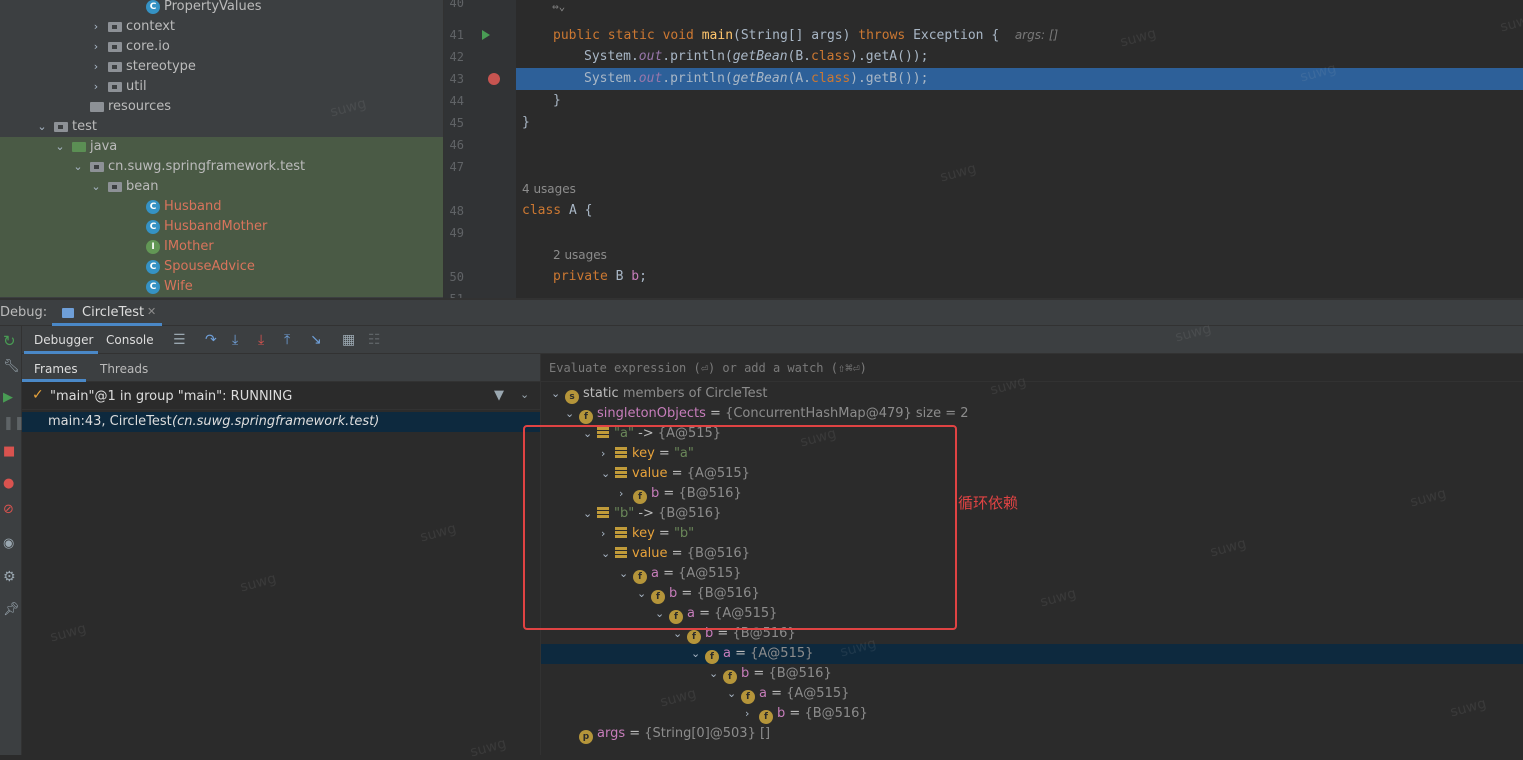 Image resolution: width=1523 pixels, height=760 pixels. What do you see at coordinates (79, 147) in the screenshot?
I see `source-folder-icon` at bounding box center [79, 147].